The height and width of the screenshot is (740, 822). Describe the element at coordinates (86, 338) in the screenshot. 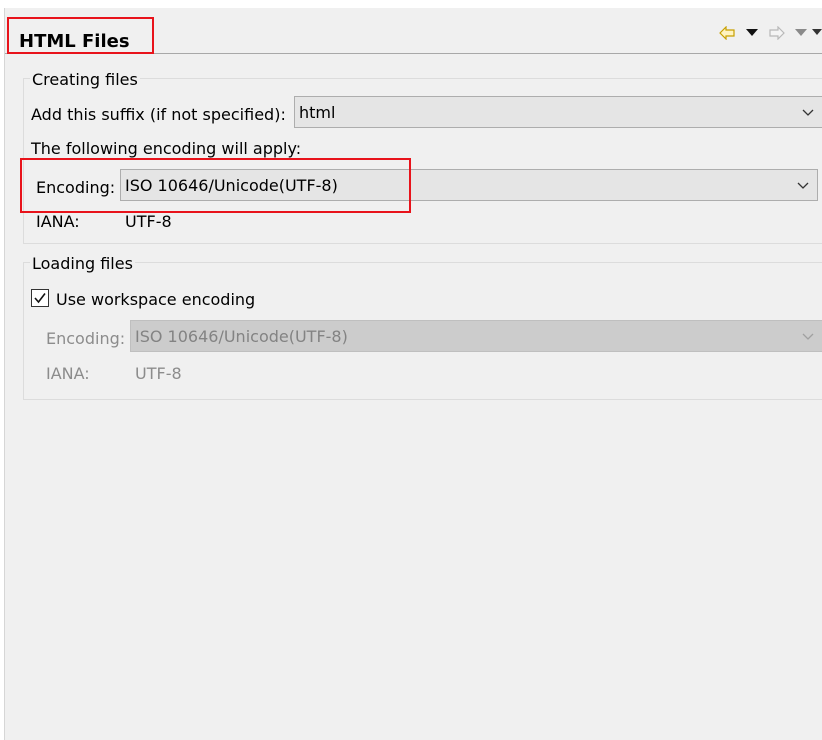

I see `loading-encoding-label: Encoding:` at that location.